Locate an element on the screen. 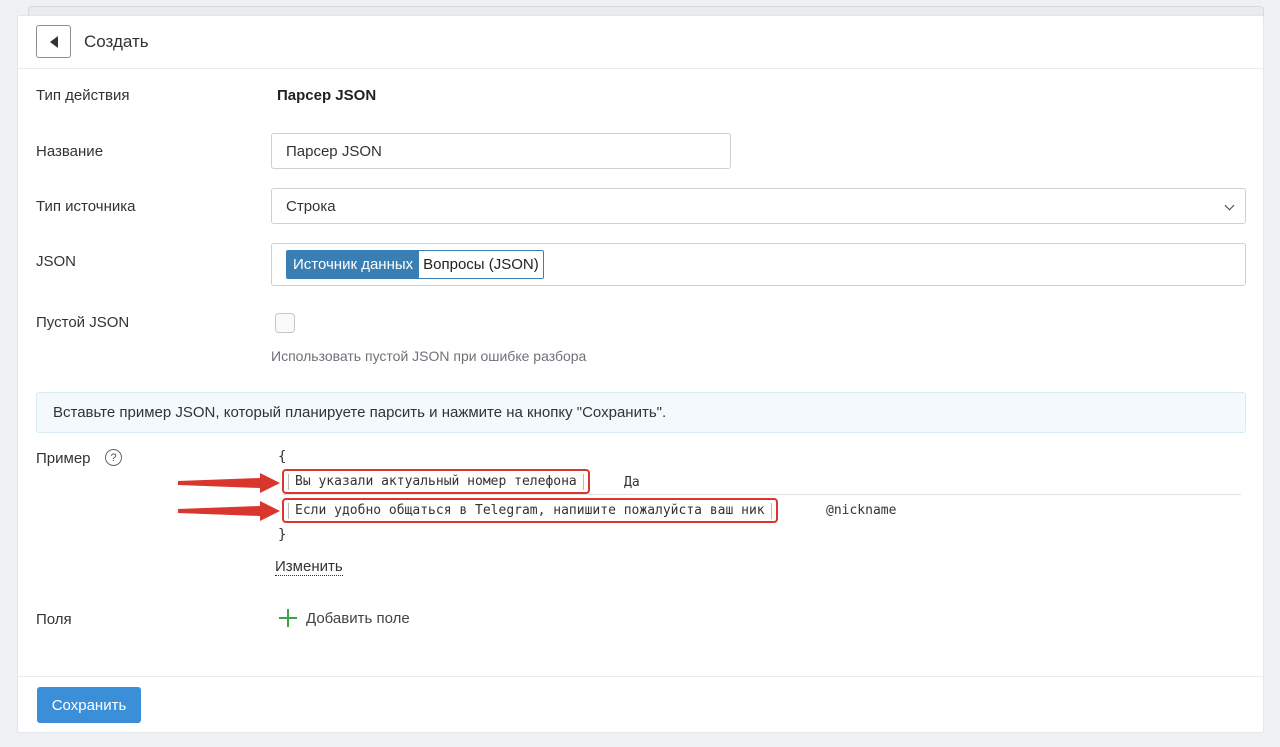  example-row-key: Вы указали актуальный номер телефона is located at coordinates (436, 481).